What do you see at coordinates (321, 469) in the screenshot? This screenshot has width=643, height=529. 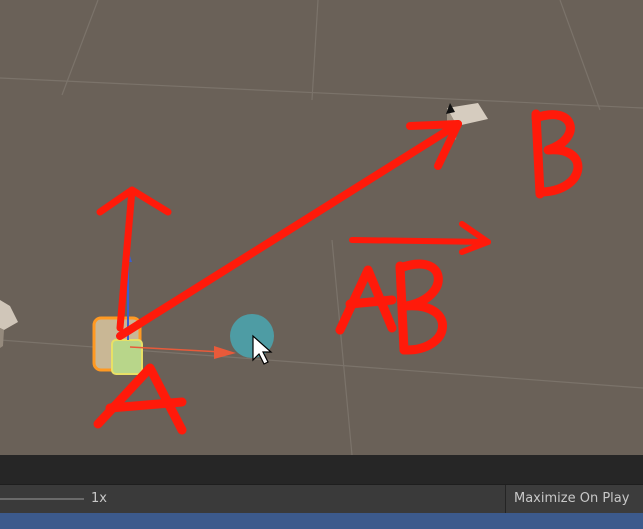 I see `scene-toolbar-separator` at bounding box center [321, 469].